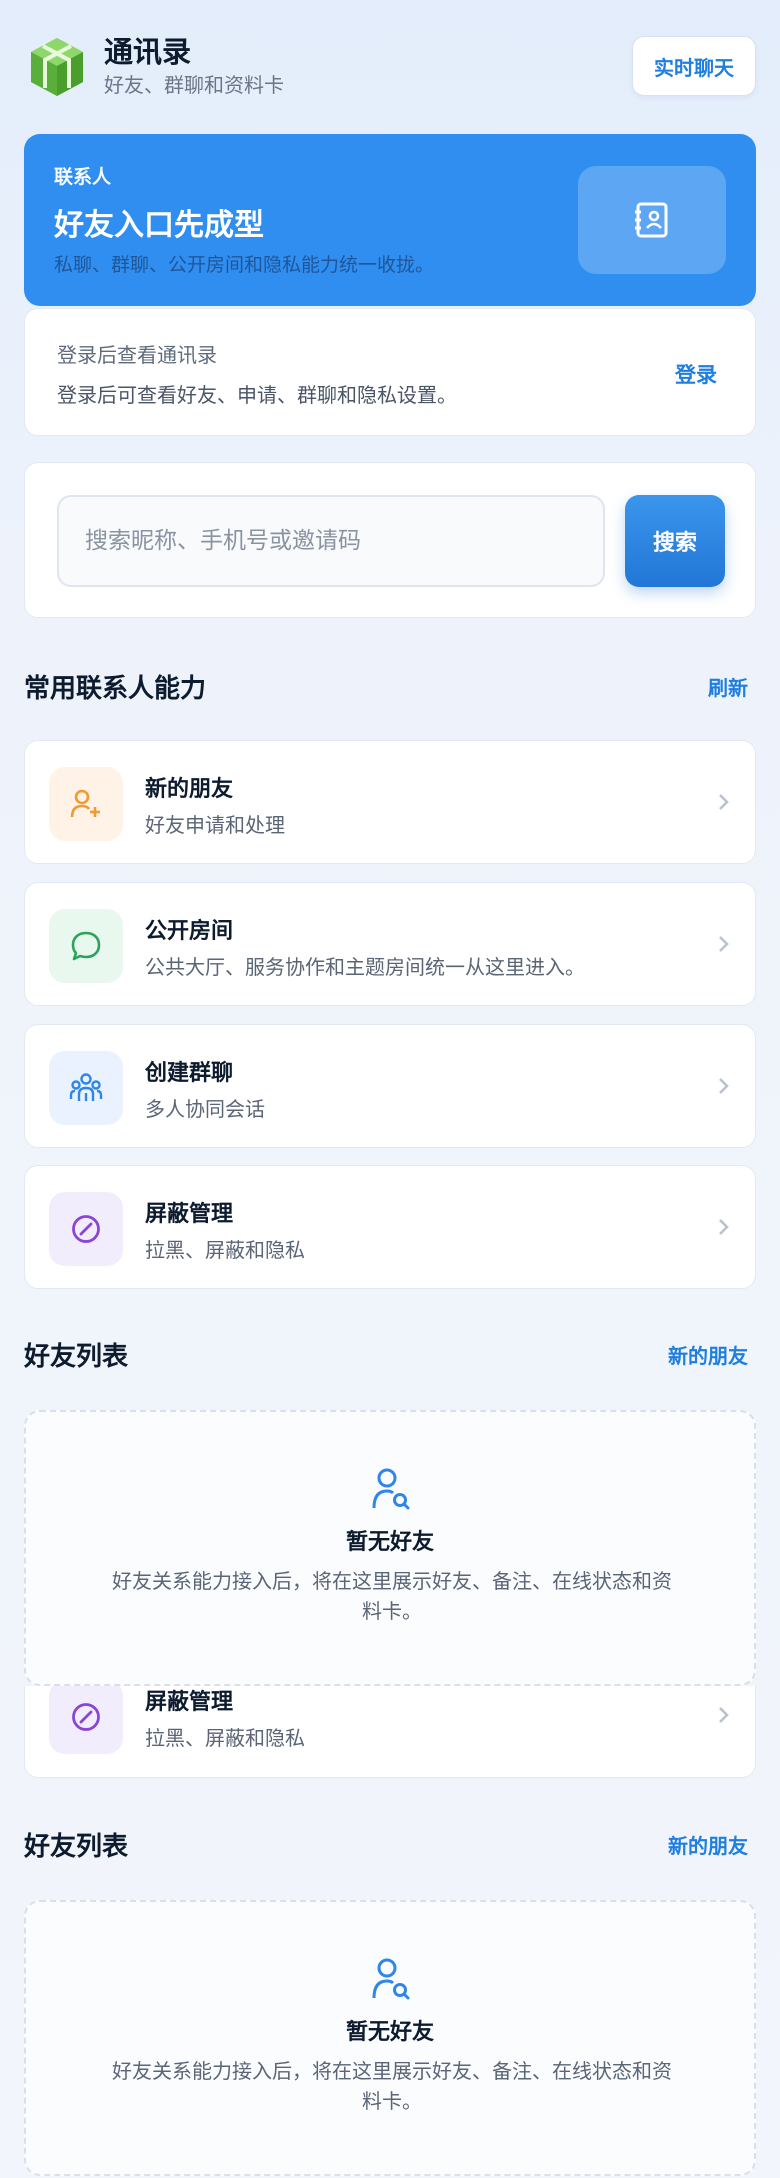  I want to click on search-card: 搜索, so click(390, 540).